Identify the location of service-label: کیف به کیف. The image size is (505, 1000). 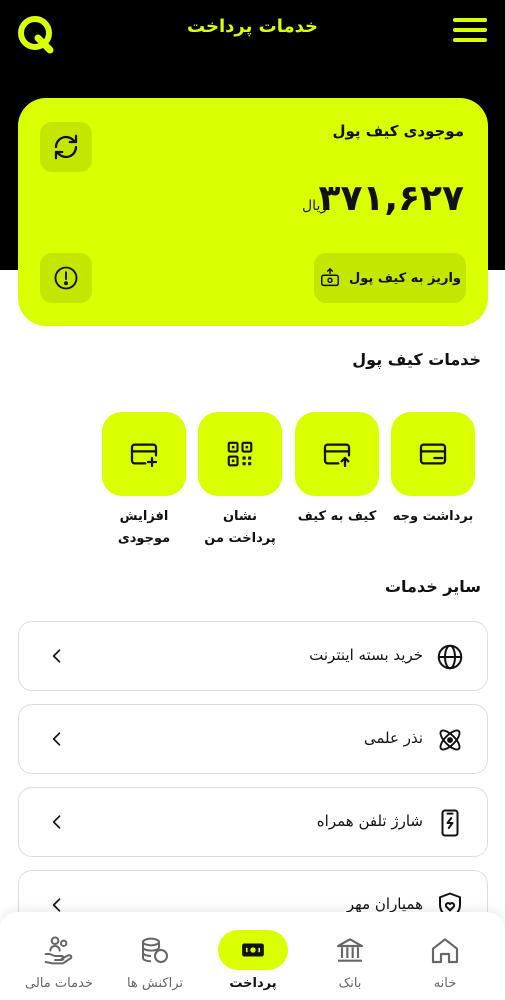
(337, 516).